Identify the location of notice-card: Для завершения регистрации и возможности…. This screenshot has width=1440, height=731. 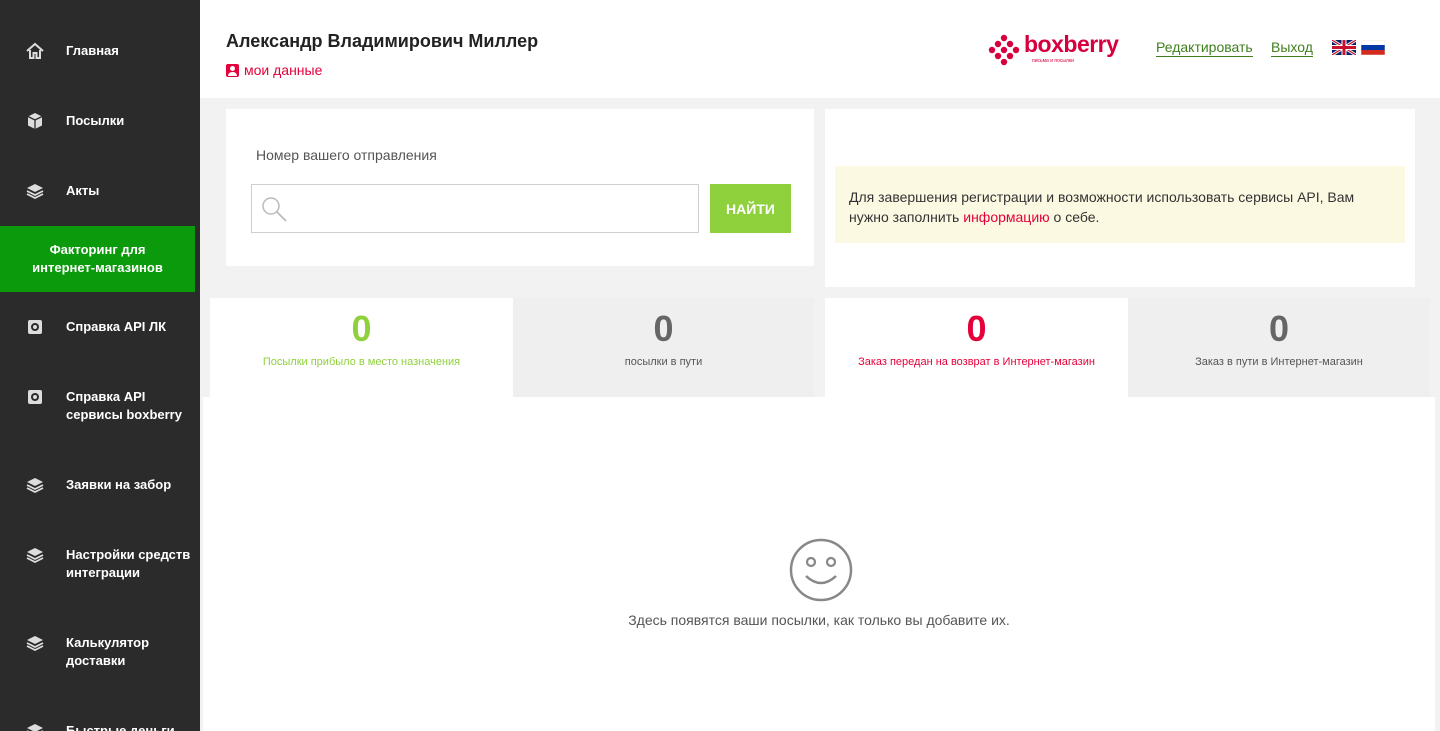
(1120, 198).